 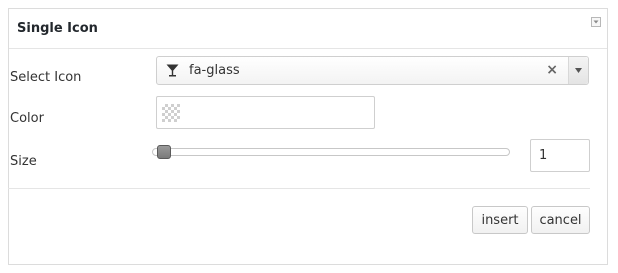 What do you see at coordinates (372, 70) in the screenshot?
I see `icon-select: fa-glass ×` at bounding box center [372, 70].